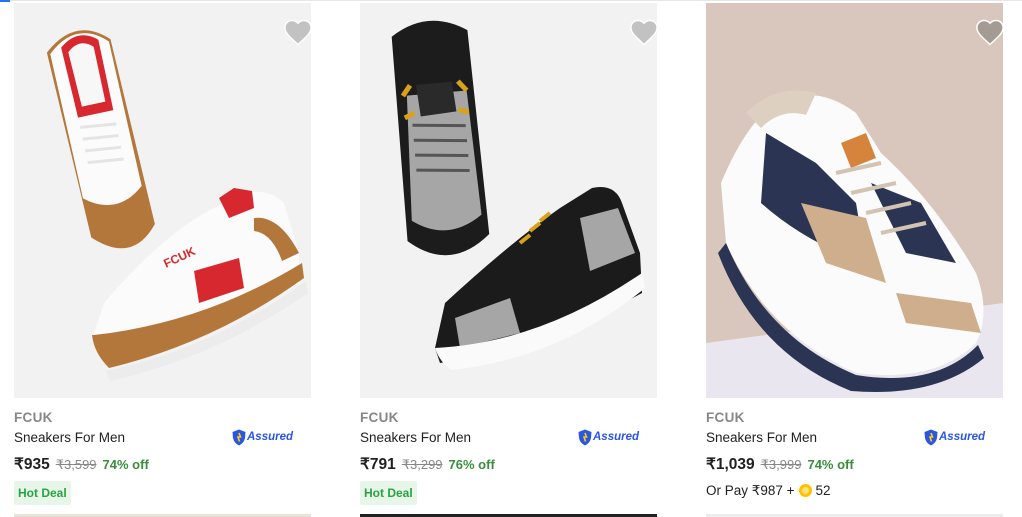 The width and height of the screenshot is (1022, 517). I want to click on price-row: ₹1,039 ₹3,999 74% off, so click(780, 464).